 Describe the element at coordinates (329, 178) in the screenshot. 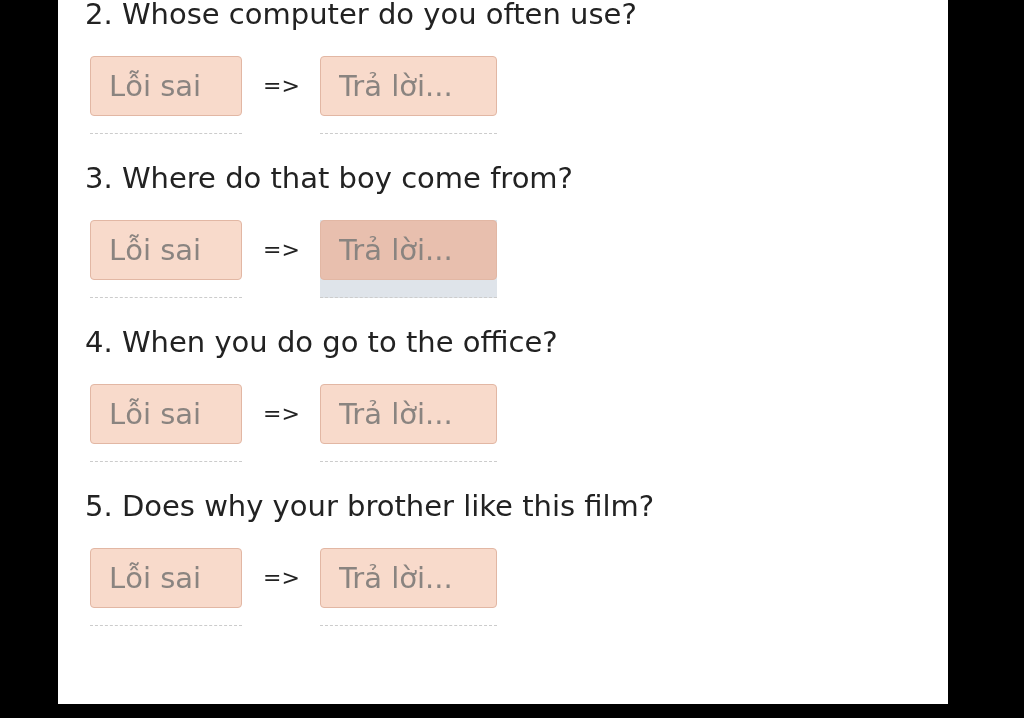

I see `question-text: 3. Where do that boy come from?` at that location.